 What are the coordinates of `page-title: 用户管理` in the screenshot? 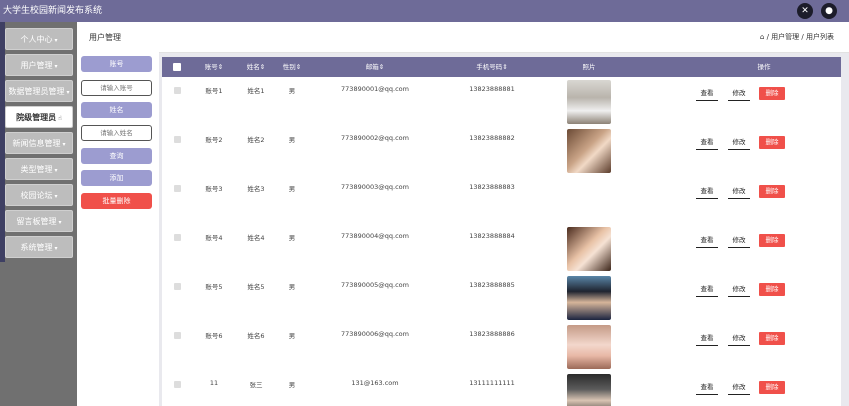 It's located at (105, 37).